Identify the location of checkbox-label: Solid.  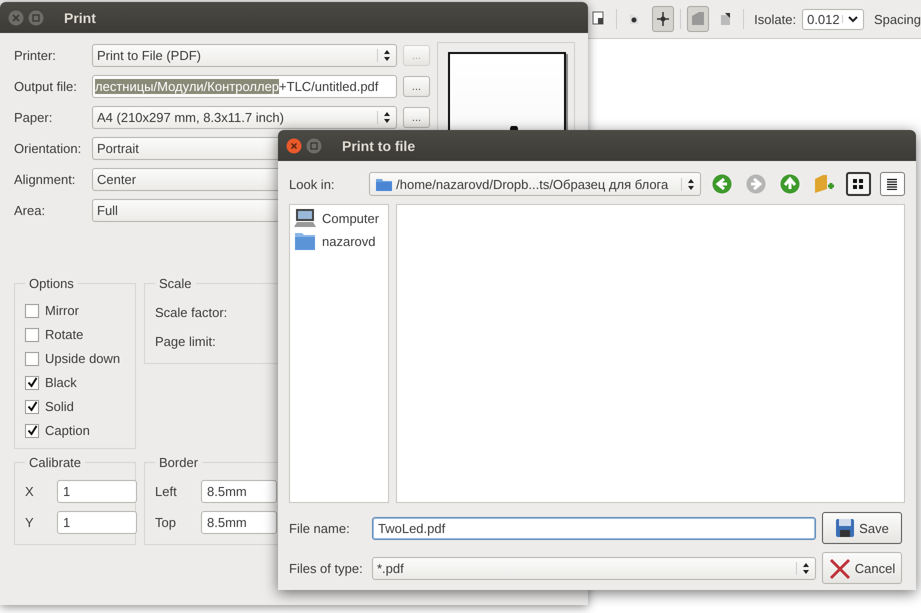
(59, 406).